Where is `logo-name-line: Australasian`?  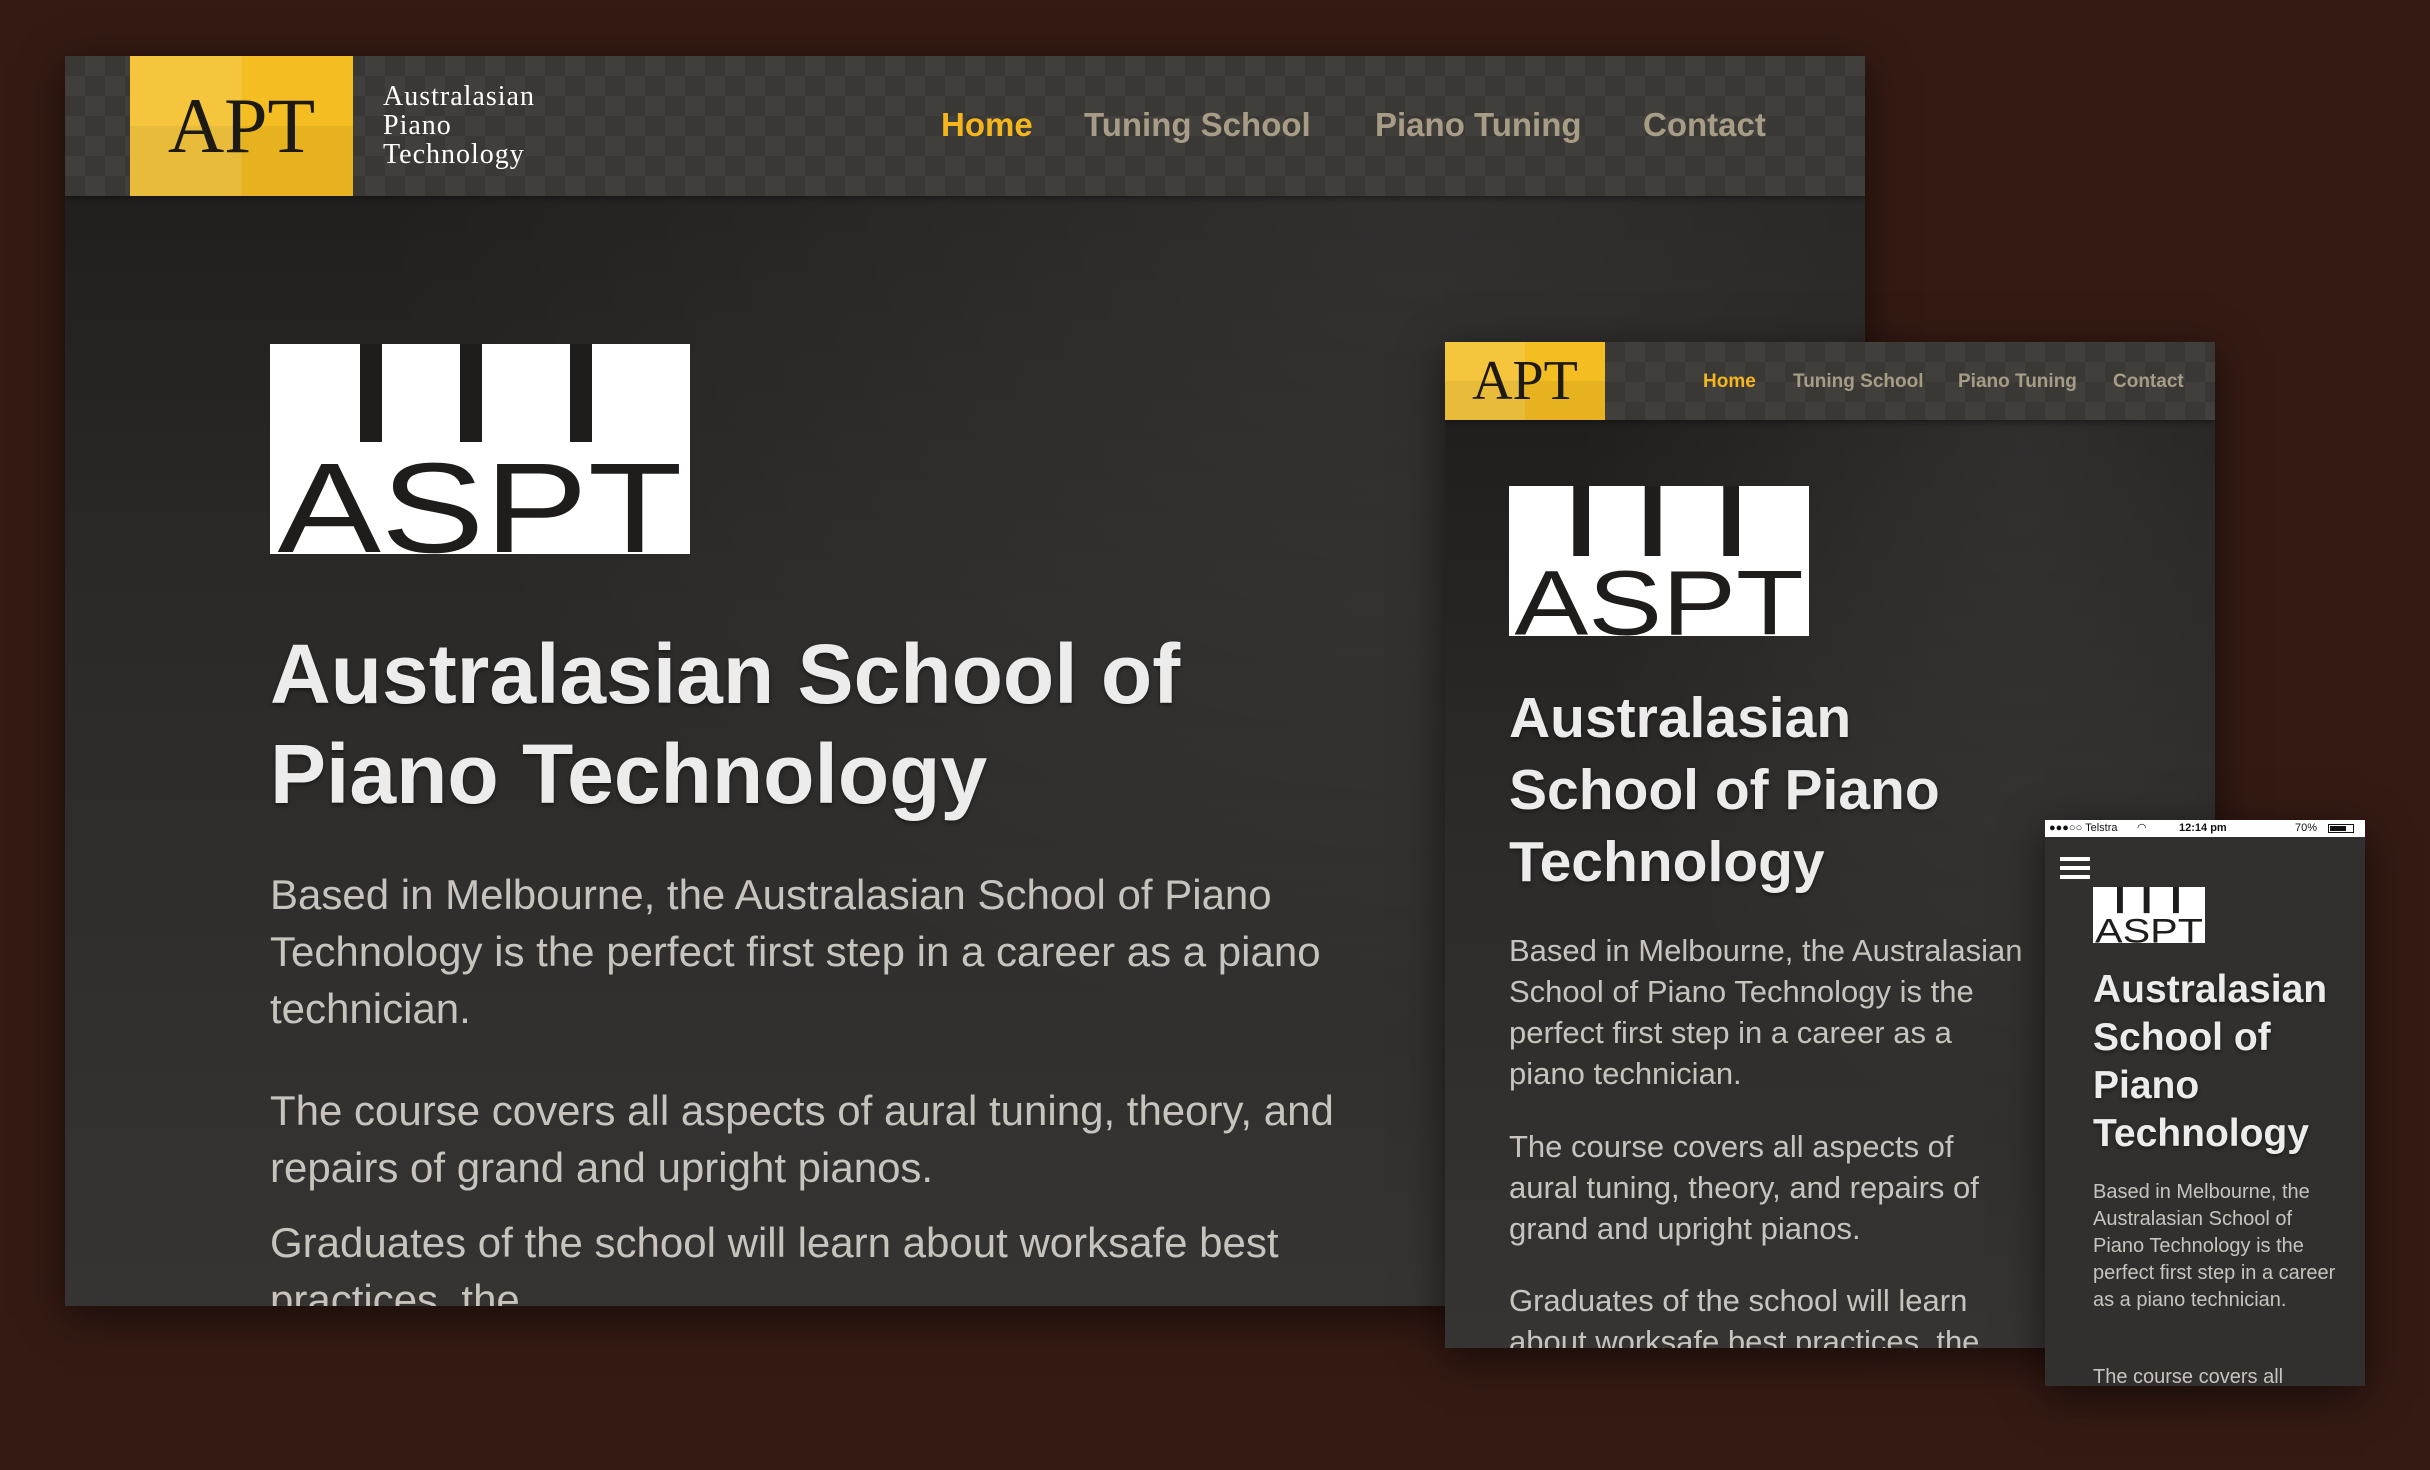 logo-name-line: Australasian is located at coordinates (459, 96).